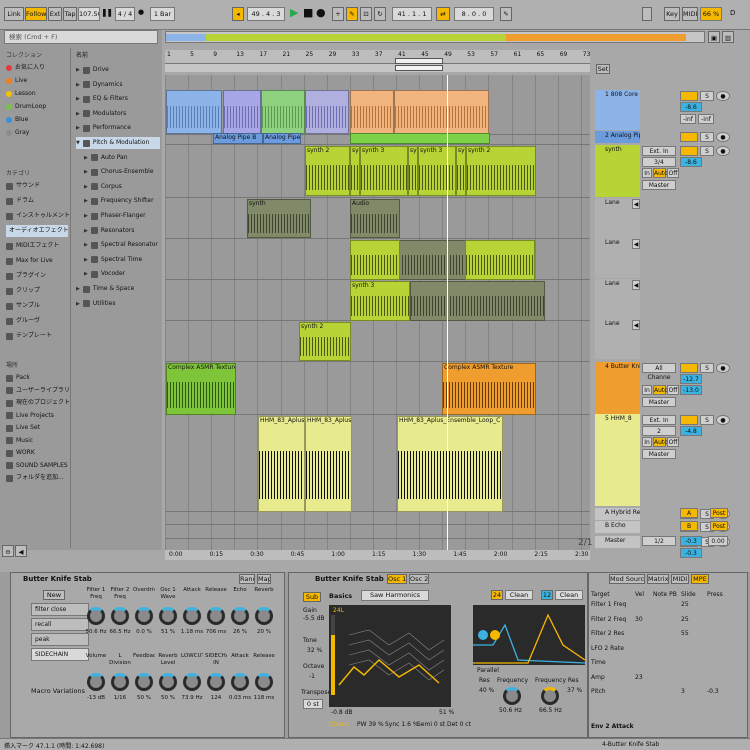  What do you see at coordinates (78, 143) in the screenshot?
I see `expand-arrow-icon: ▼` at bounding box center [78, 143].